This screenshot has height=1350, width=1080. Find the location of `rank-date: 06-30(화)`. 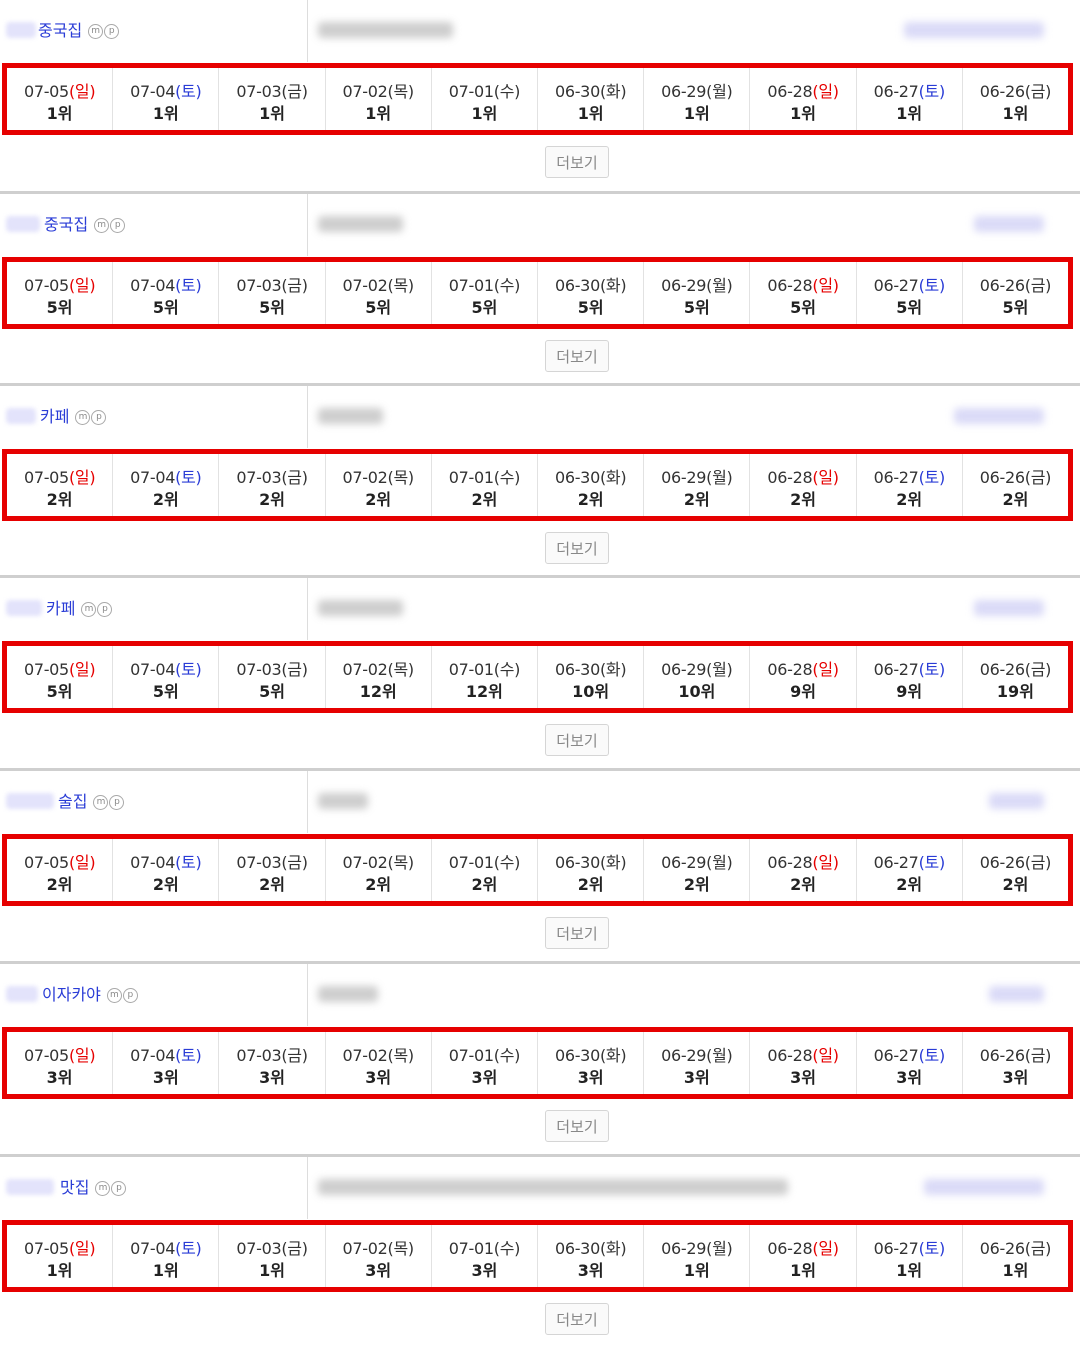

rank-date: 06-30(화) is located at coordinates (590, 1056).